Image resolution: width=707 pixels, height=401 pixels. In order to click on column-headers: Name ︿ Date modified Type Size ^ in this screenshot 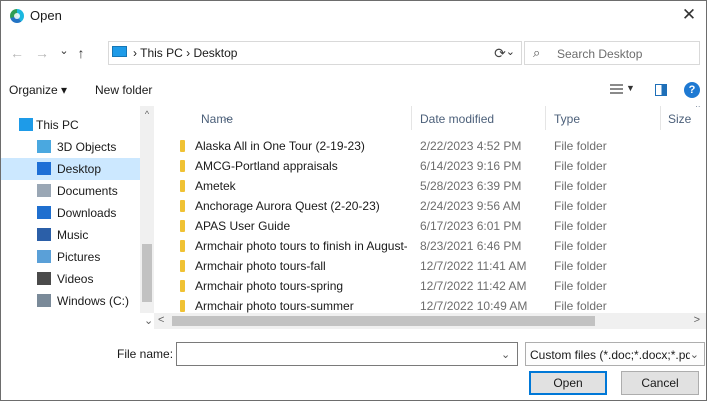, I will do `click(436, 118)`.